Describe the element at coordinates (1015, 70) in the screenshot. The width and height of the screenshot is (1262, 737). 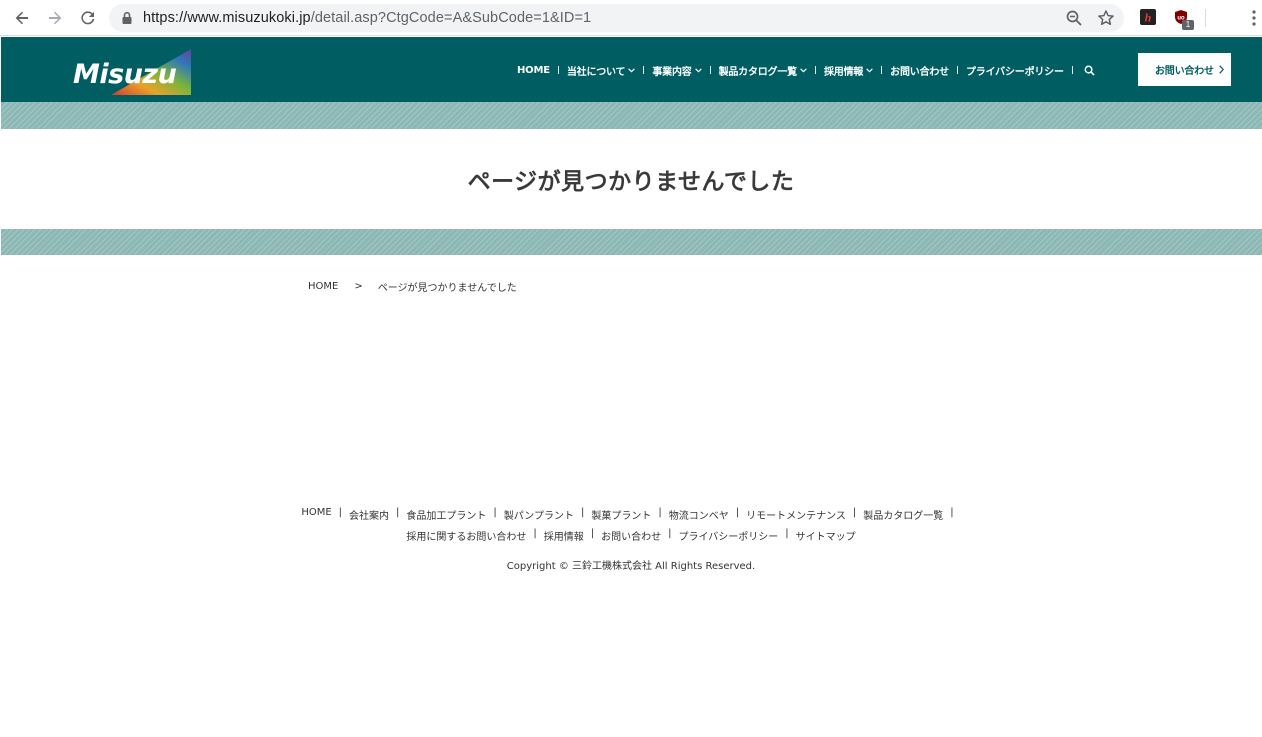
I see `nav-privacy: プライバシーポリシー` at that location.